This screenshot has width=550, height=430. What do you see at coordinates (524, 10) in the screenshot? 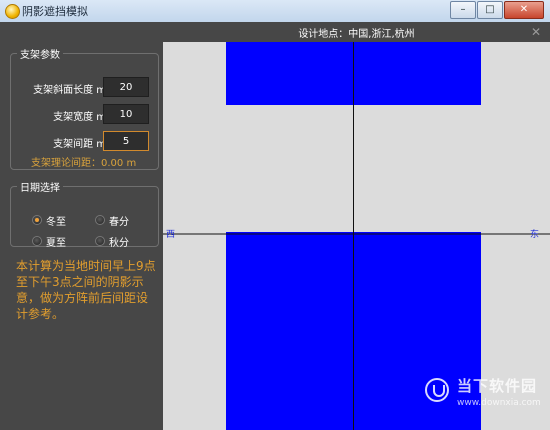
I see `close-button: ✕` at bounding box center [524, 10].